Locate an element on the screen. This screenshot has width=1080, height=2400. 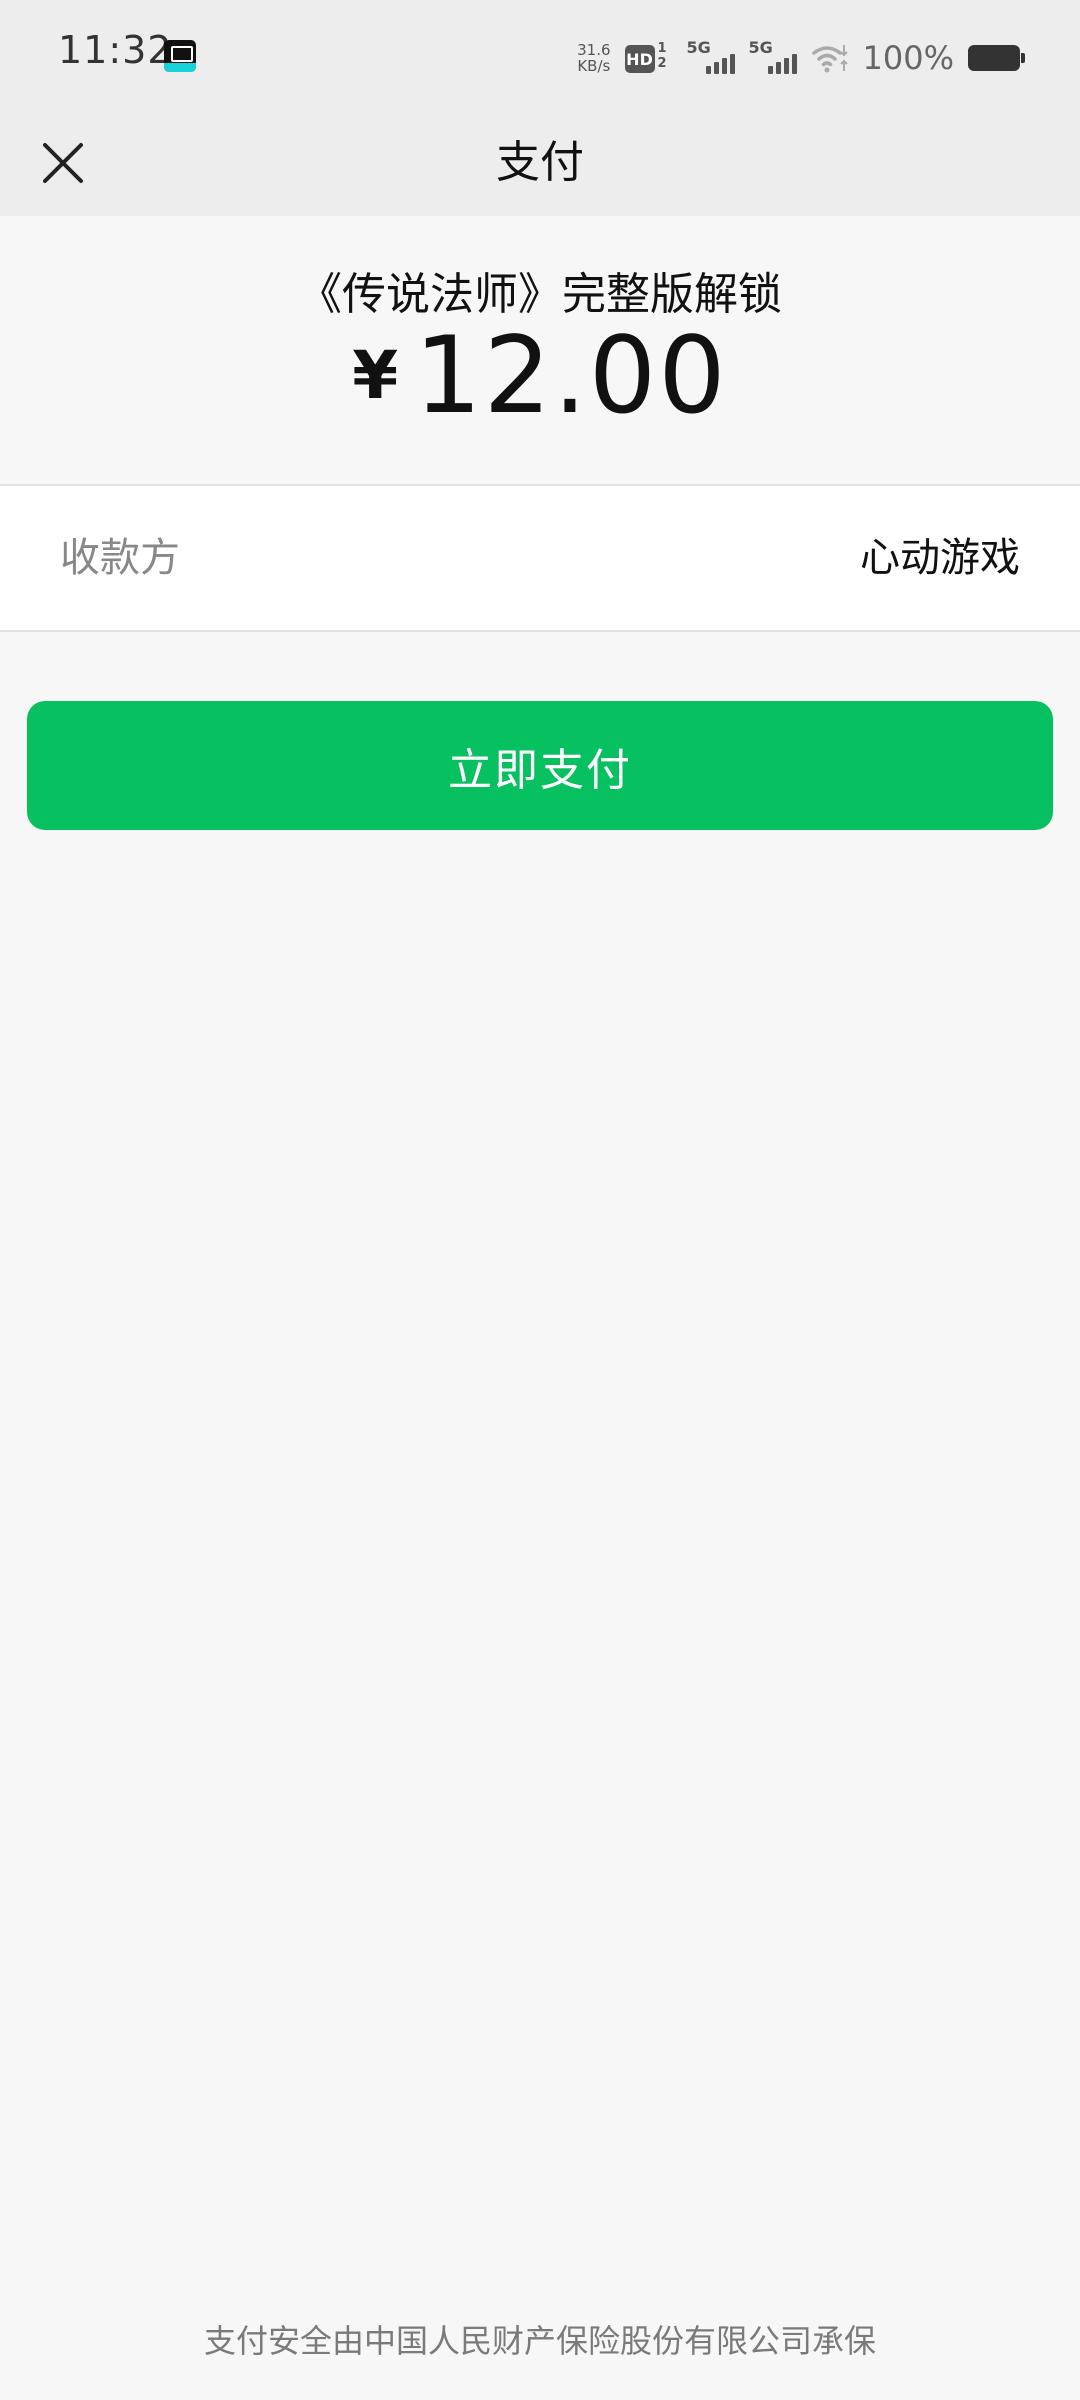
wifi-icon is located at coordinates (829, 59).